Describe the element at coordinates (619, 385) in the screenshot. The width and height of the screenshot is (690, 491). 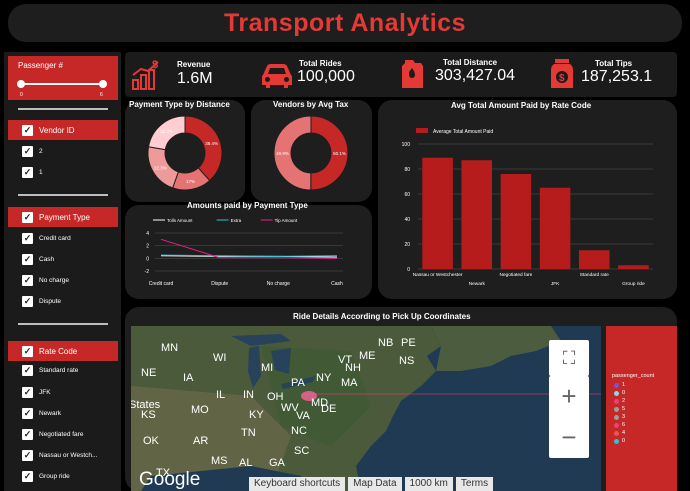
I see `legend-item: 1` at that location.